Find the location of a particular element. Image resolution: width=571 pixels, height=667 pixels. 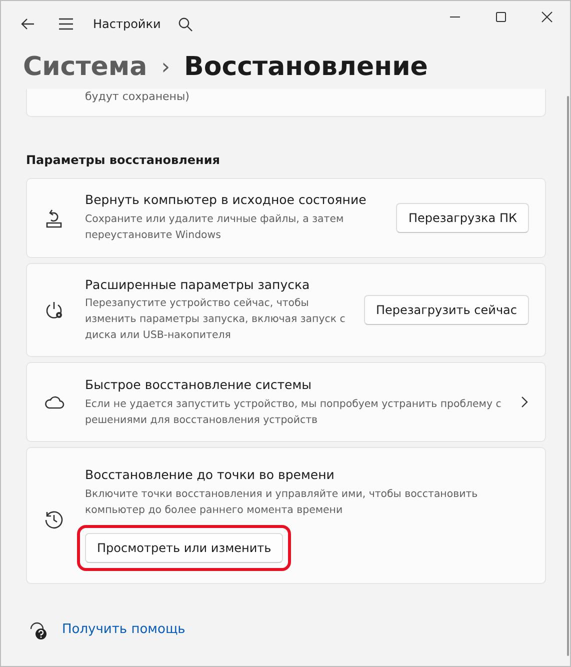

chevron-icon is located at coordinates (524, 402).